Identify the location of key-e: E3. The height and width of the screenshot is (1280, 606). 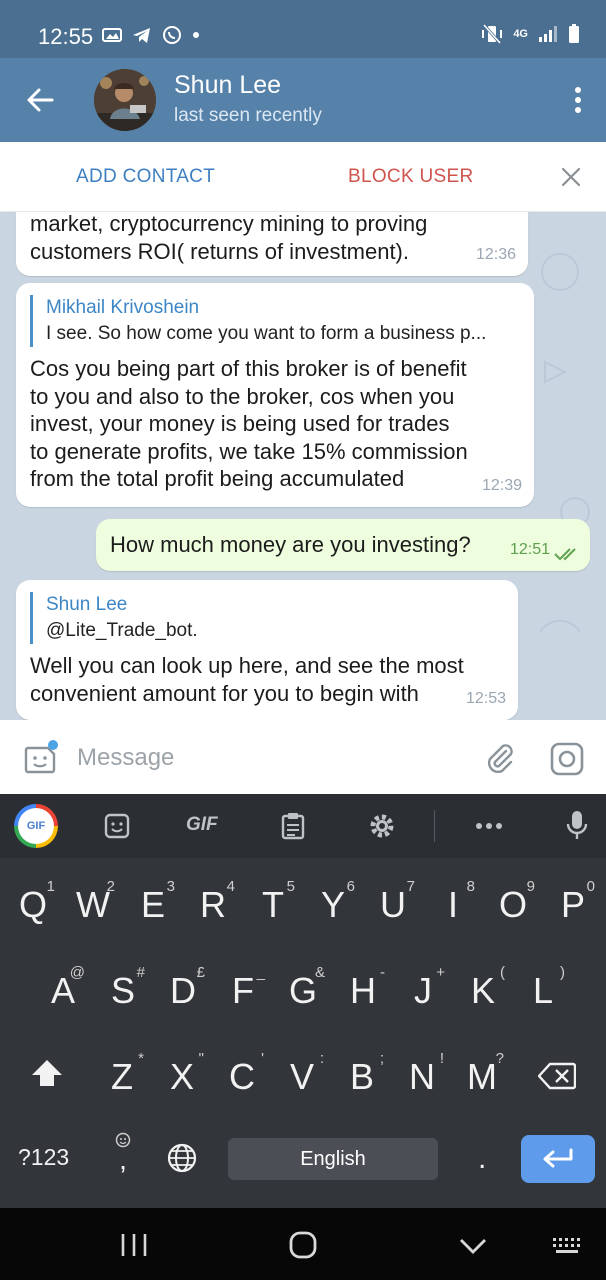
(153, 902).